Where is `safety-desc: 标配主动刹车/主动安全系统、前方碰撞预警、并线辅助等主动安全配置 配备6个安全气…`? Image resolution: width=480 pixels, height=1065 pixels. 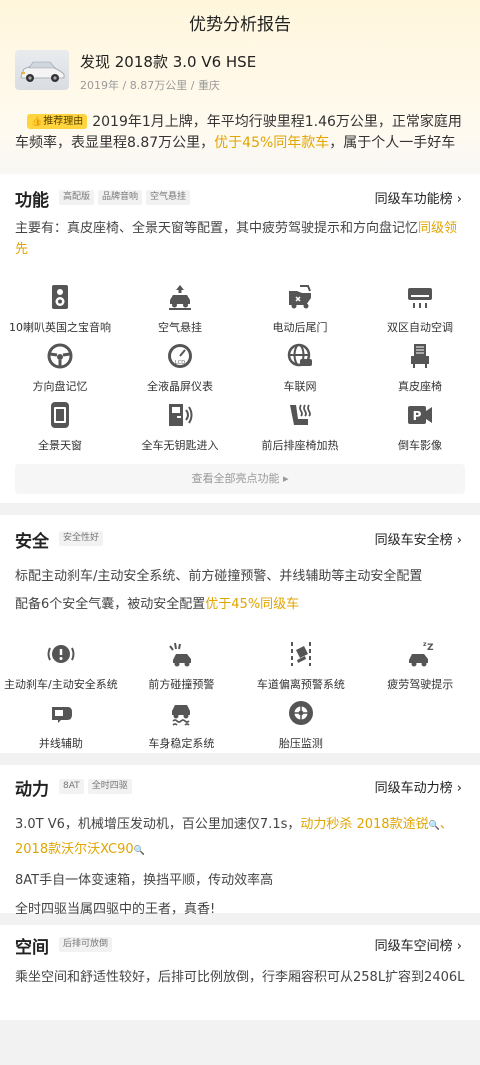
safety-desc: 标配主动刹车/主动安全系统、前方碰撞预警、并线辅助等主动安全配置 配备6个安全气… is located at coordinates (240, 591).